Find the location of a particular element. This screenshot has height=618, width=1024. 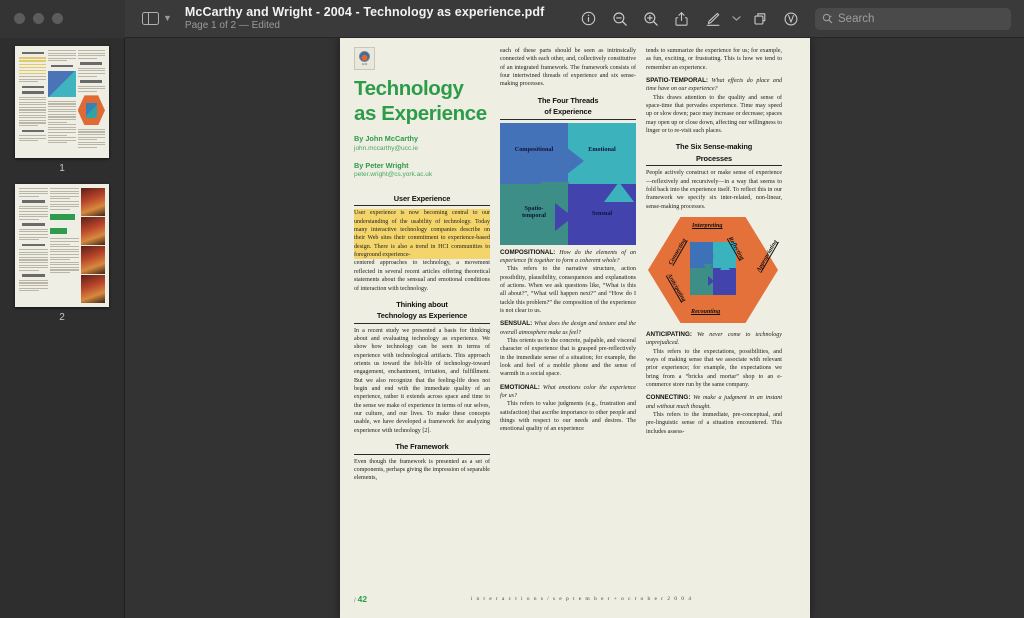

author-2-email: peter.wright@cs.york.ac.uk is located at coordinates (393, 174).